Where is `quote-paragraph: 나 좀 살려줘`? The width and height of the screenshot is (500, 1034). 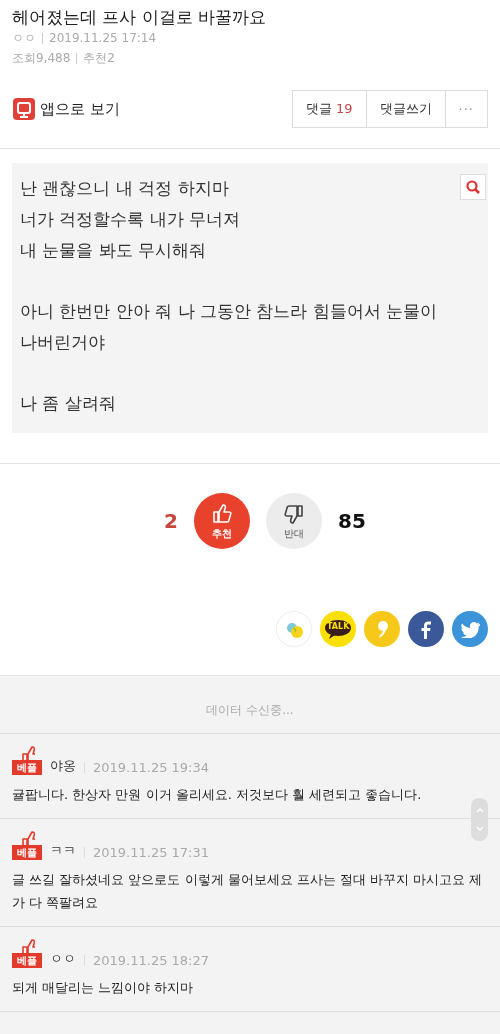
quote-paragraph: 나 좀 살려줘 is located at coordinates (68, 403).